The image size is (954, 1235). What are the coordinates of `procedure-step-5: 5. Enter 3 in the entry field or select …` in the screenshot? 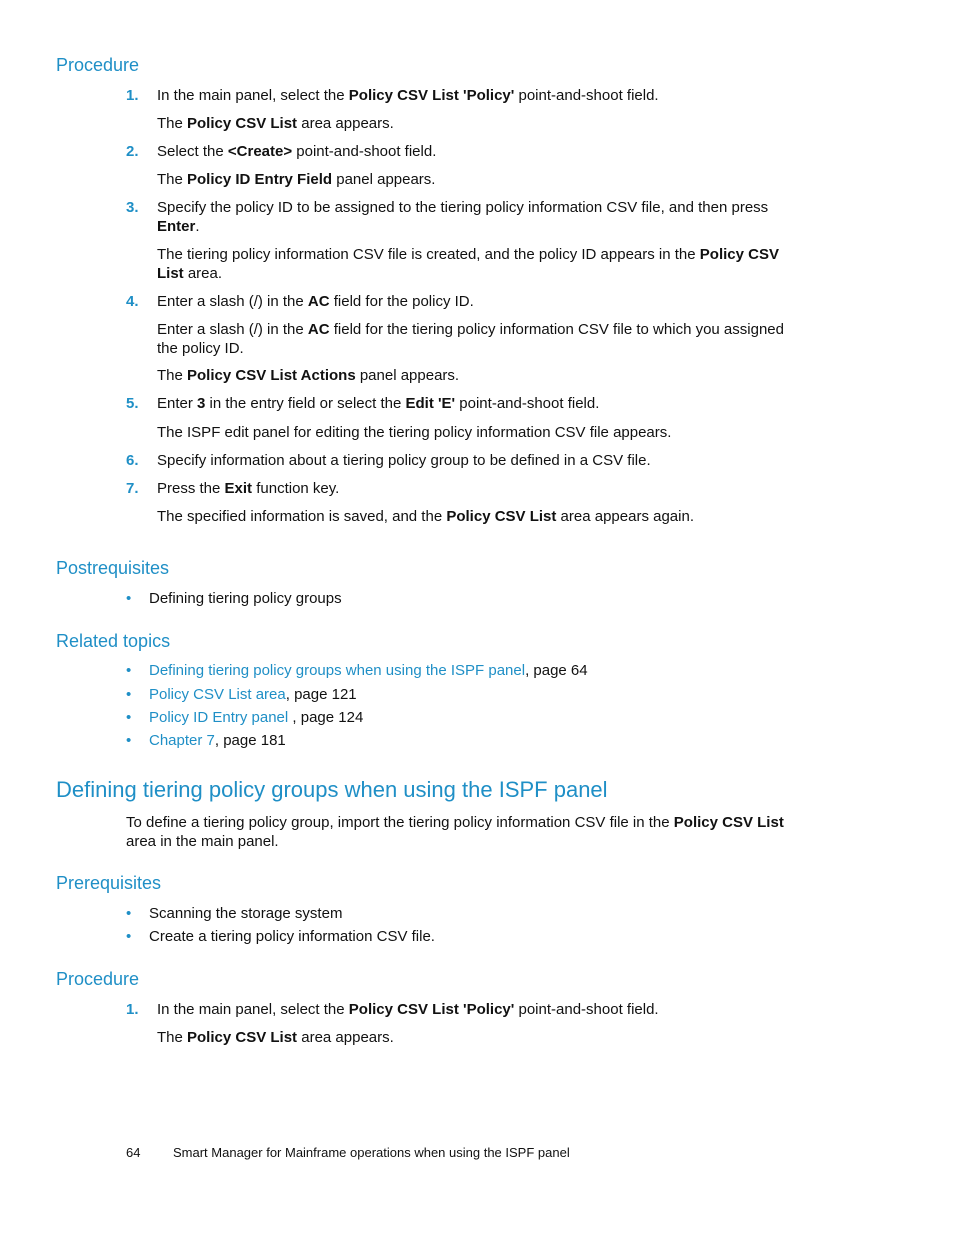 It's located at (363, 403).